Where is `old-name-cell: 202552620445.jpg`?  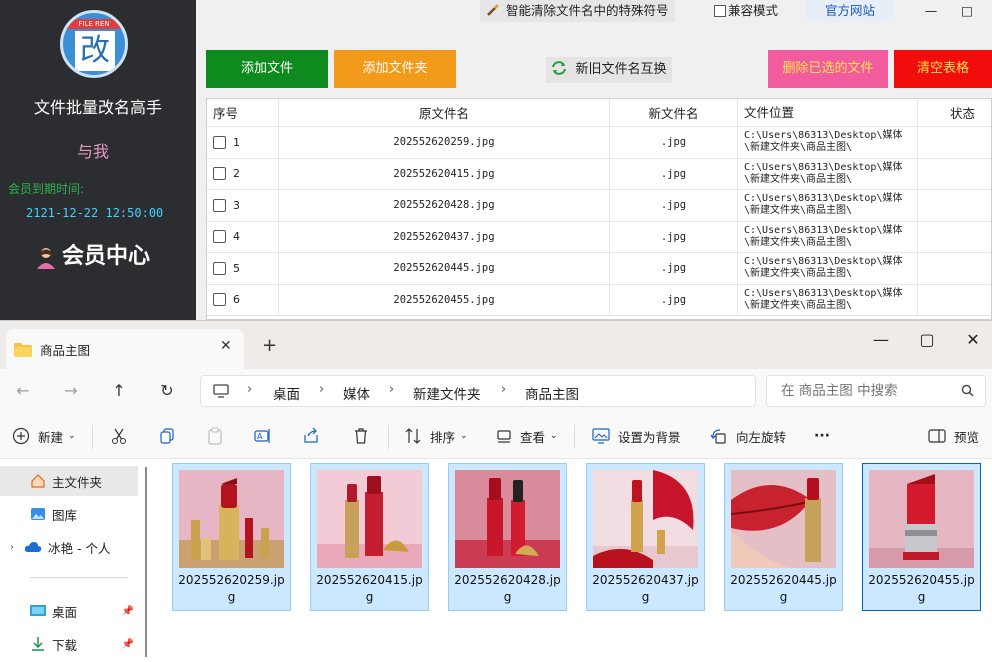
old-name-cell: 202552620445.jpg is located at coordinates (444, 268).